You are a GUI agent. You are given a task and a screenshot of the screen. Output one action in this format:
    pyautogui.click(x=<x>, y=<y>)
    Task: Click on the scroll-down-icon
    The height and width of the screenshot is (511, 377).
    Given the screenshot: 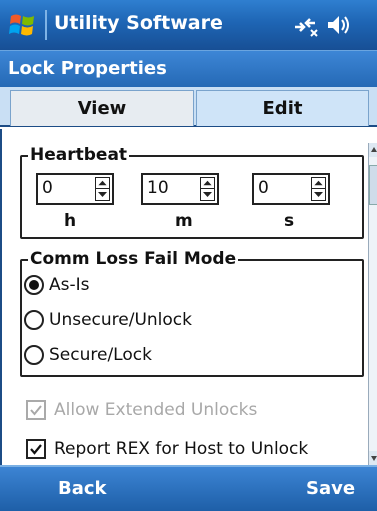 What is the action you would take?
    pyautogui.click(x=373, y=458)
    